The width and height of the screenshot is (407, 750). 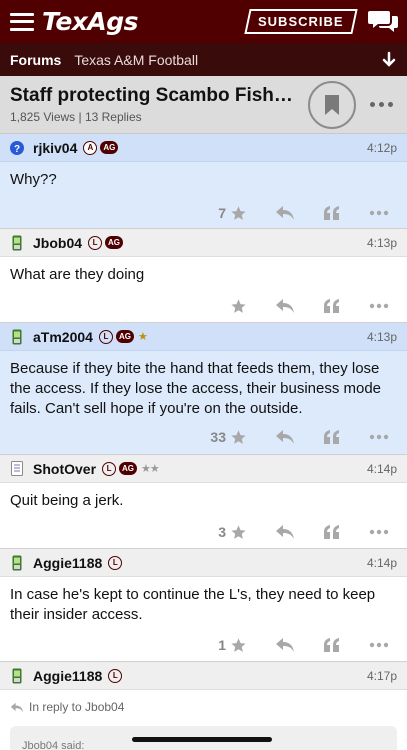 What do you see at coordinates (218, 437) in the screenshot?
I see `like-count: 33` at bounding box center [218, 437].